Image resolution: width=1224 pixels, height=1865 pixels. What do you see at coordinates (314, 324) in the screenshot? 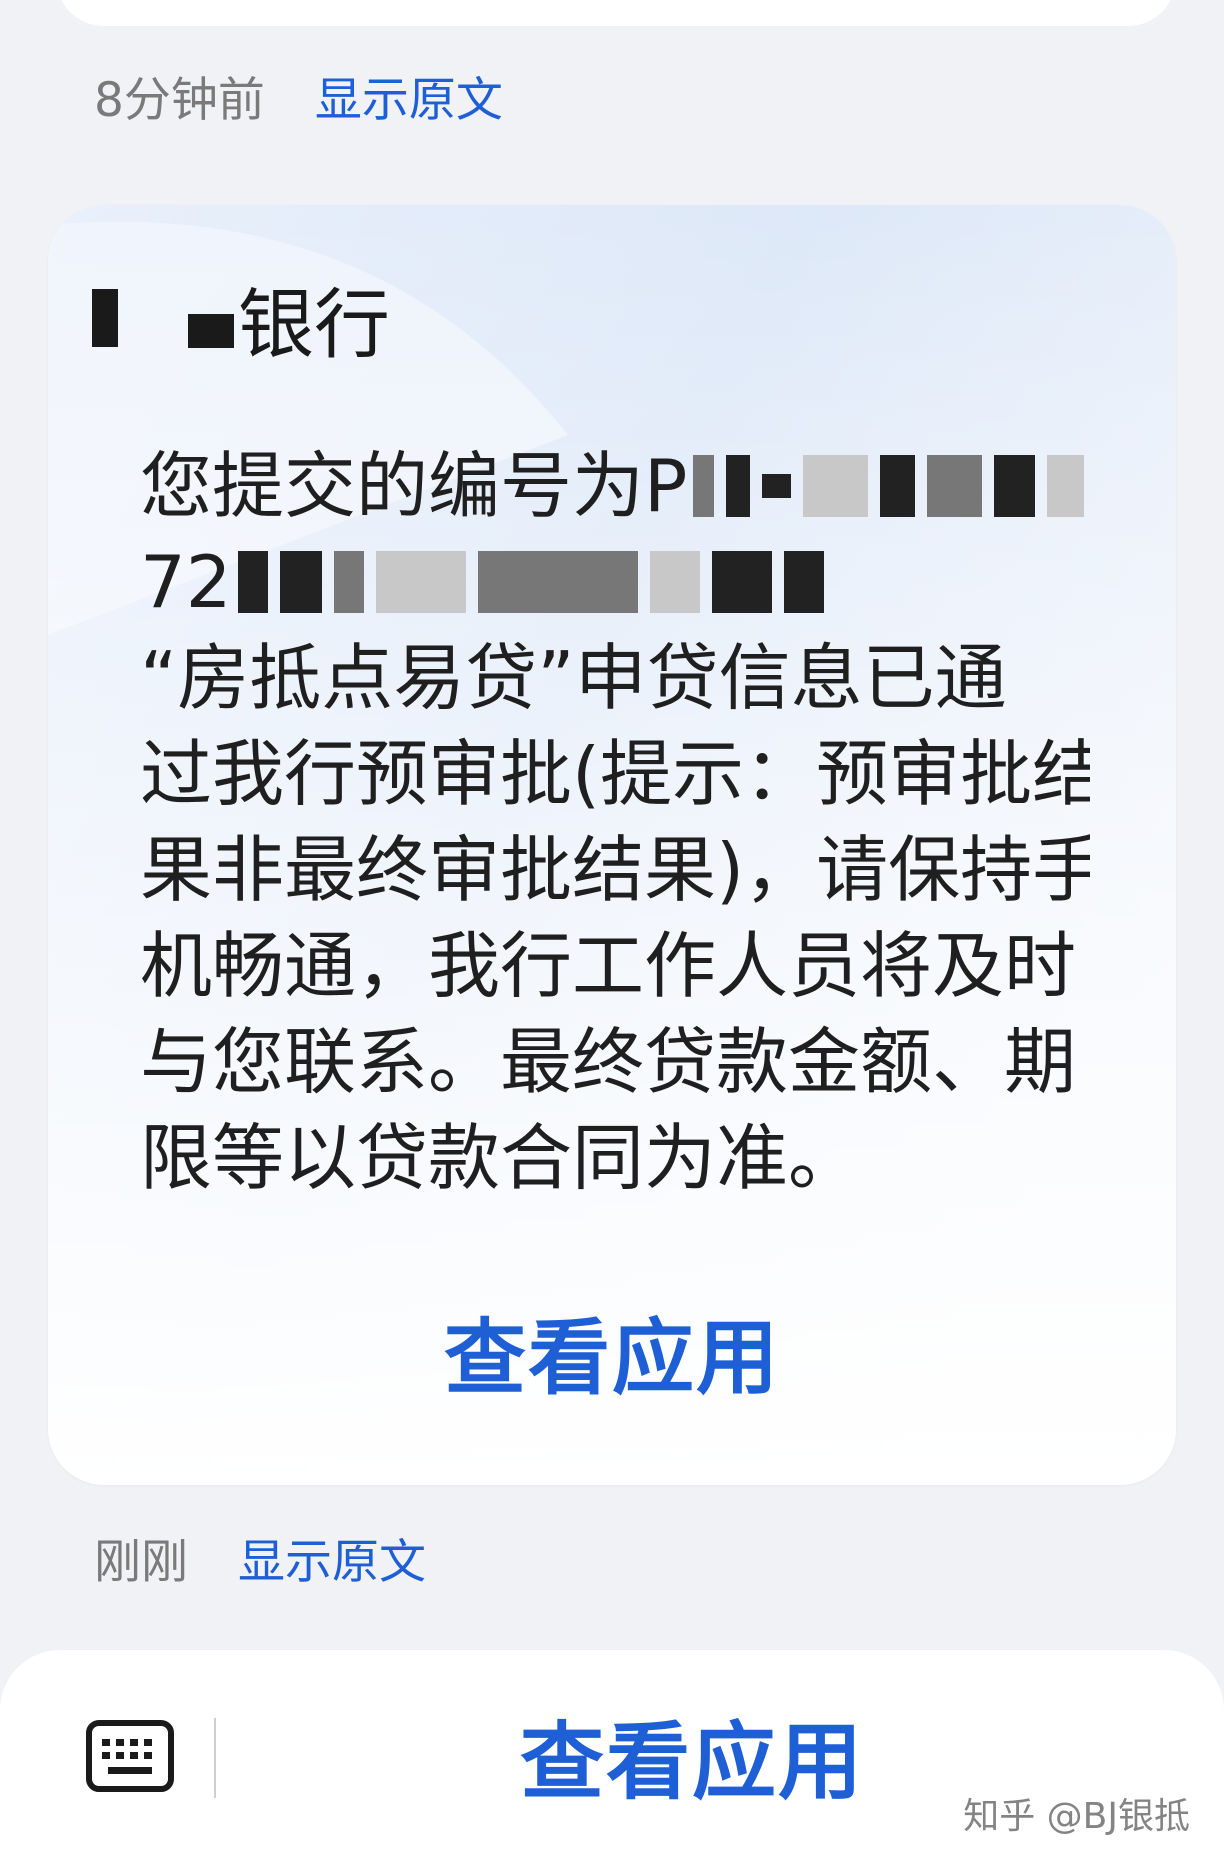
I see `sender-name-suffix: 银行` at bounding box center [314, 324].